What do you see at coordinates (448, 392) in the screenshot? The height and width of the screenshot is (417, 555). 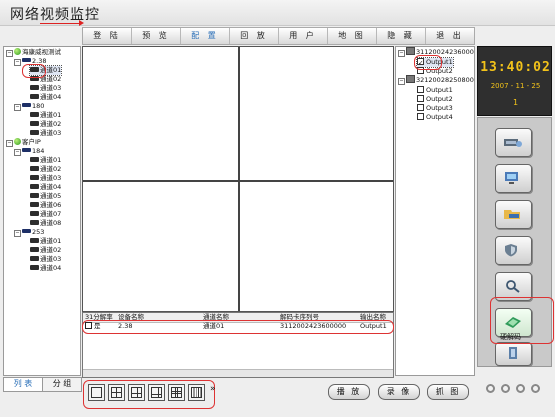 I see `capture-button: 抓 图` at bounding box center [448, 392].